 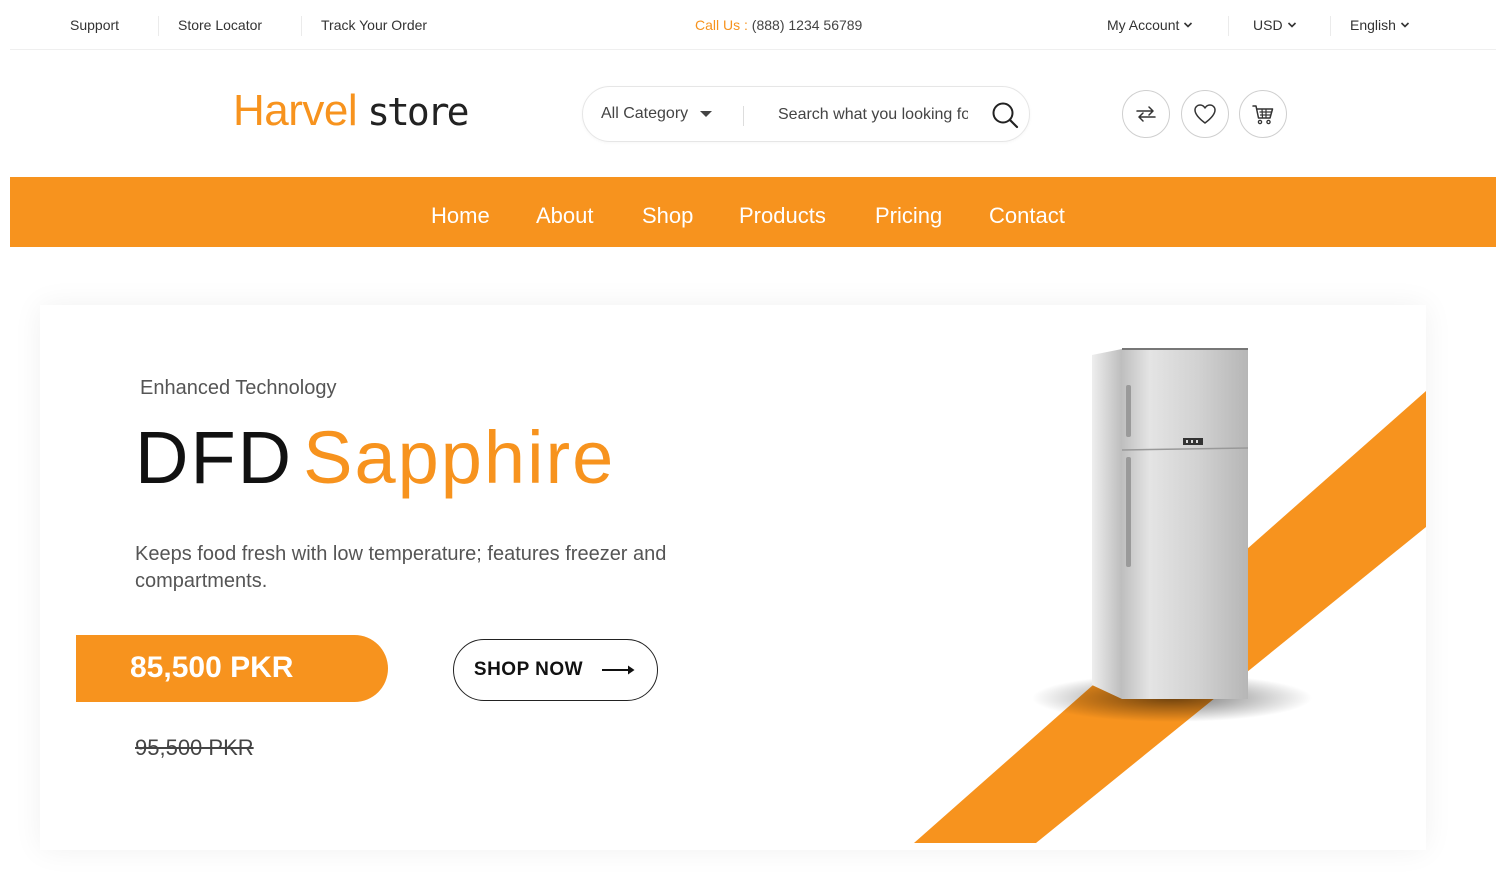 I want to click on track-order-link: Track Your Order, so click(x=374, y=25).